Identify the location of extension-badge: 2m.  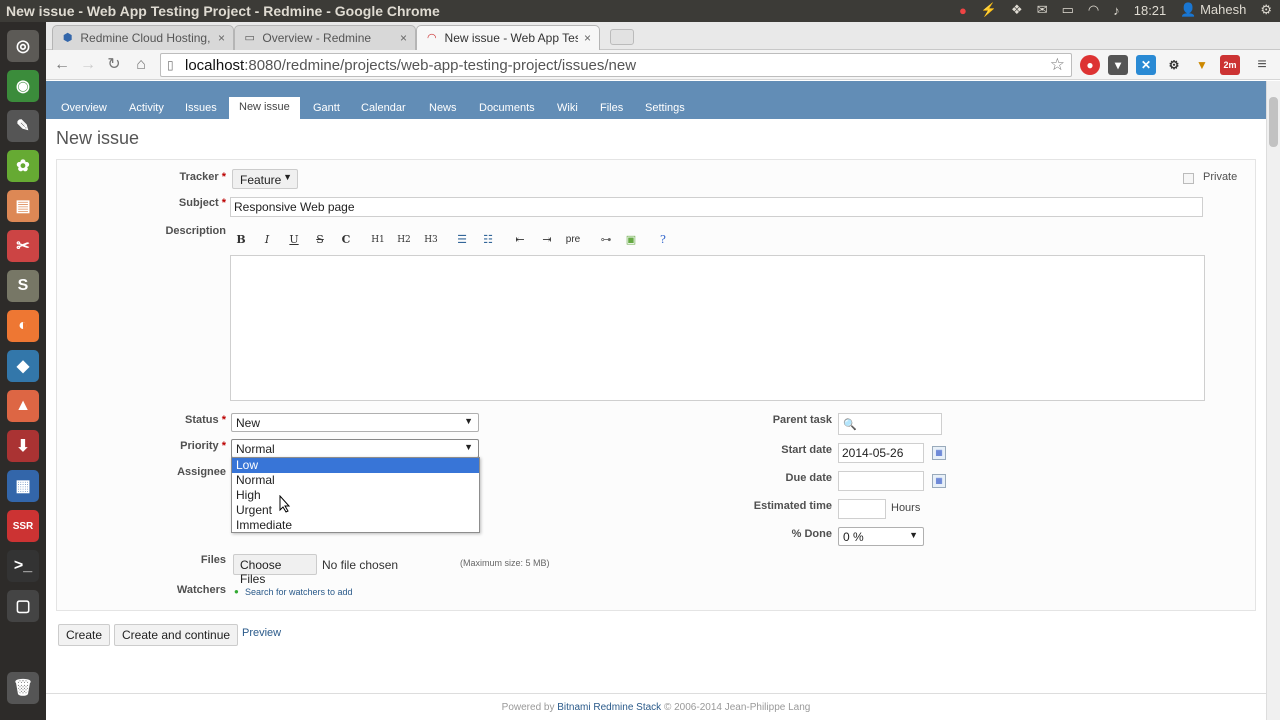
(1230, 65).